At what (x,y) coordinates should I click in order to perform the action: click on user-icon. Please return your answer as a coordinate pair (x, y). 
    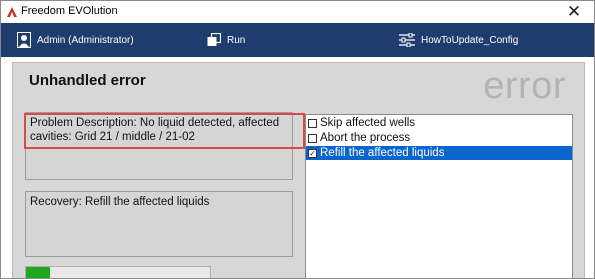
    Looking at the image, I should click on (24, 40).